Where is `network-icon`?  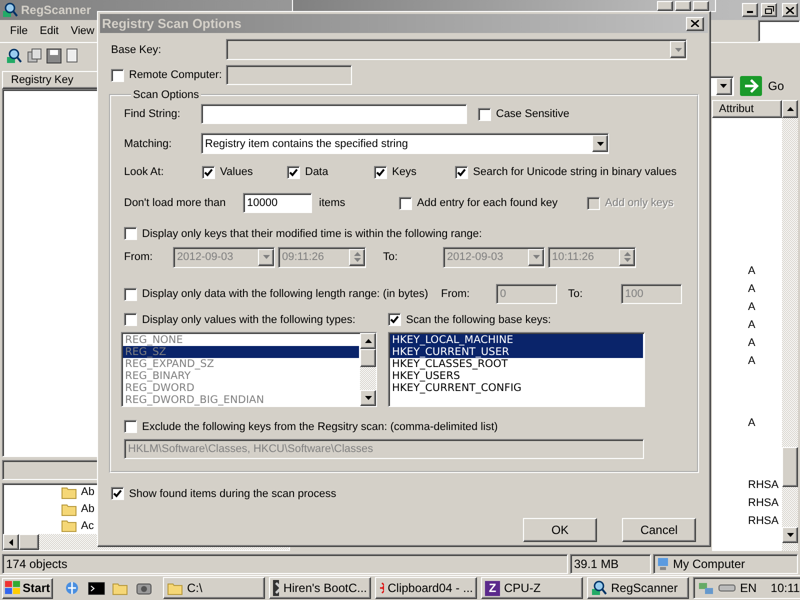 network-icon is located at coordinates (706, 588).